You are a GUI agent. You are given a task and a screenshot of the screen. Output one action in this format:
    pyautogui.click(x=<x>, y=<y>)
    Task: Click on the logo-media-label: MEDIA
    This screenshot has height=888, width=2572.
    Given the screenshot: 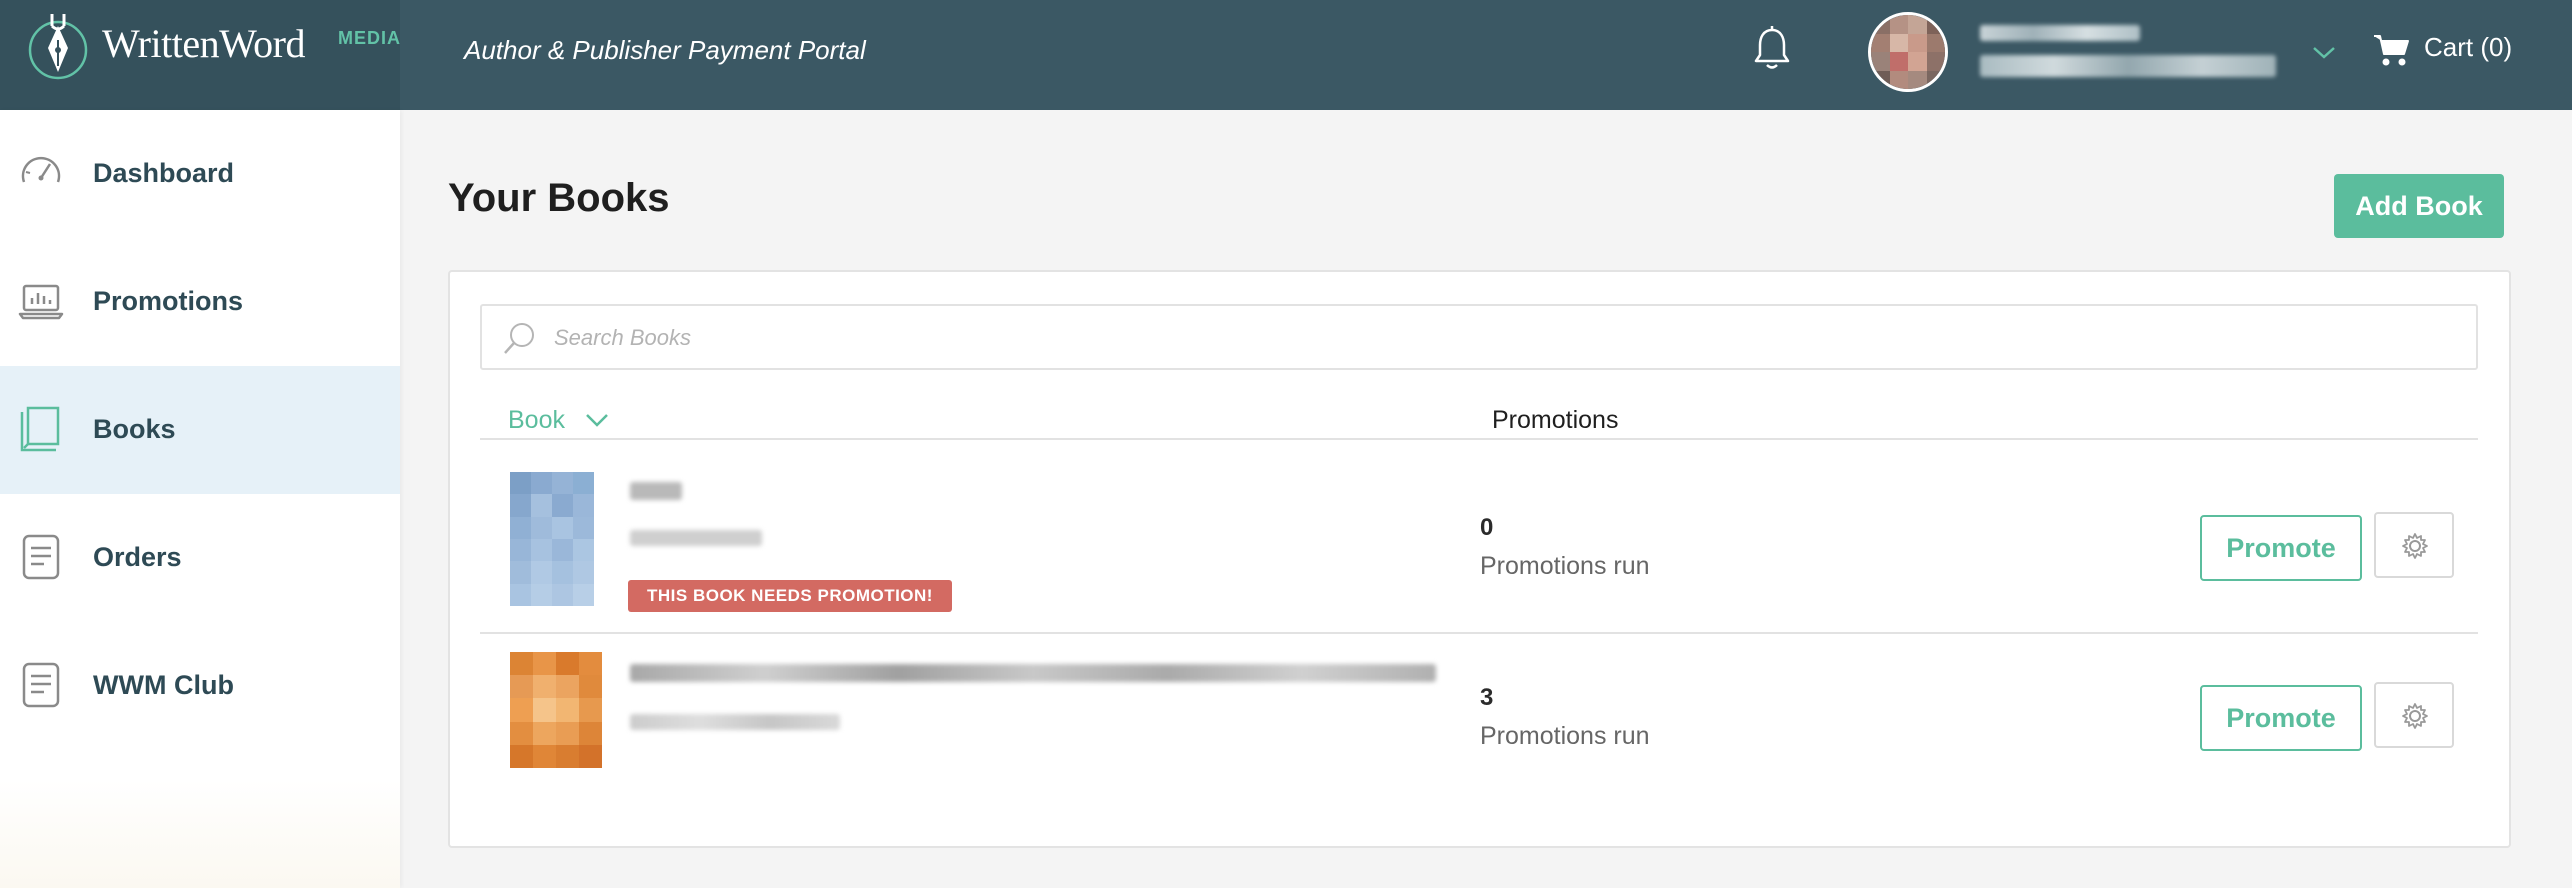 What is the action you would take?
    pyautogui.click(x=369, y=38)
    